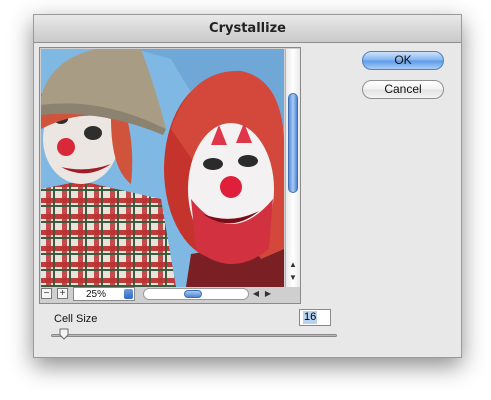 Image resolution: width=491 pixels, height=400 pixels. What do you see at coordinates (293, 143) in the screenshot?
I see `vertical-scroll-thumb` at bounding box center [293, 143].